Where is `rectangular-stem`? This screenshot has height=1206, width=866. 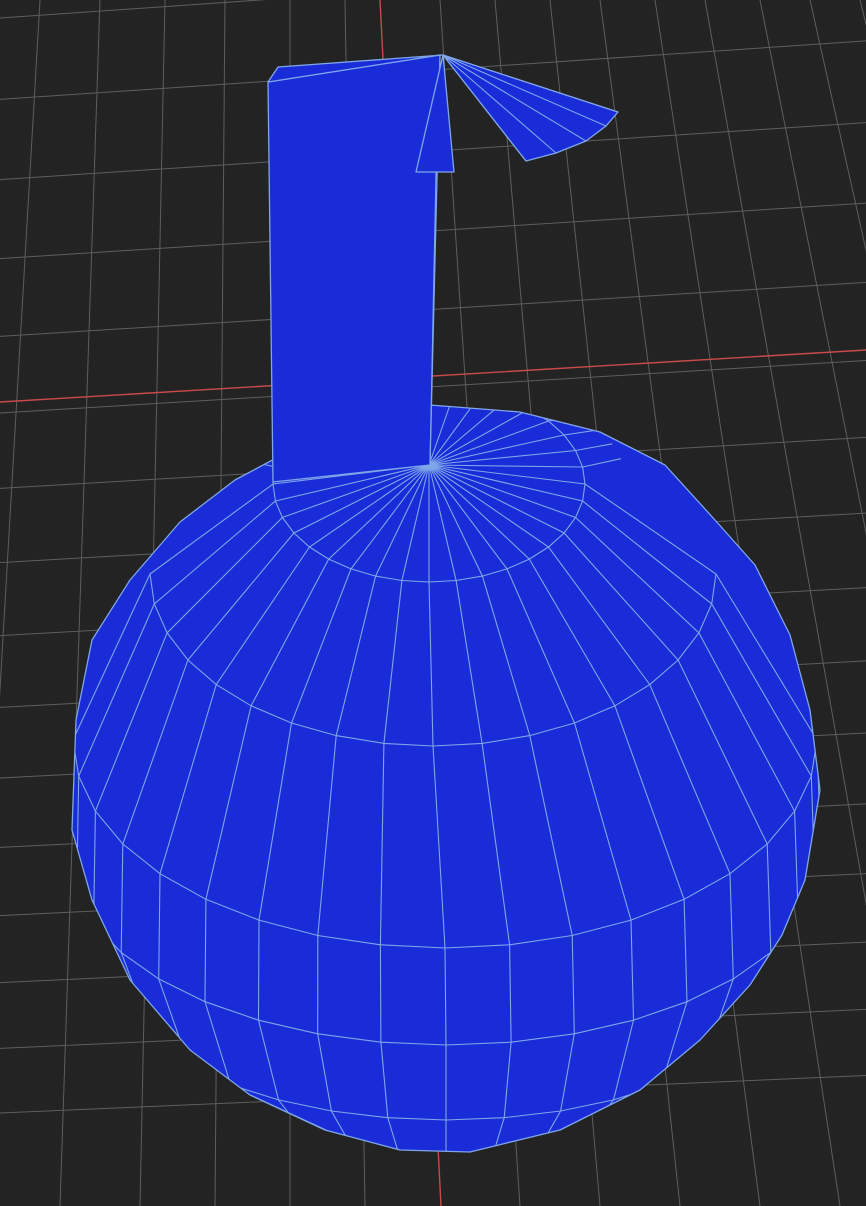
rectangular-stem is located at coordinates (361, 268).